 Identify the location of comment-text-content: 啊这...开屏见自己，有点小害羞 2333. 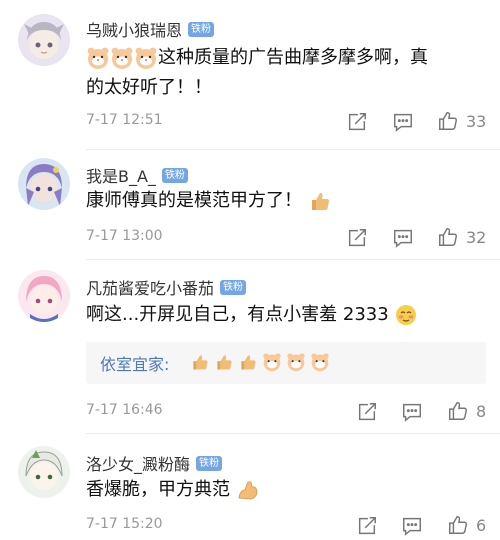
(237, 314).